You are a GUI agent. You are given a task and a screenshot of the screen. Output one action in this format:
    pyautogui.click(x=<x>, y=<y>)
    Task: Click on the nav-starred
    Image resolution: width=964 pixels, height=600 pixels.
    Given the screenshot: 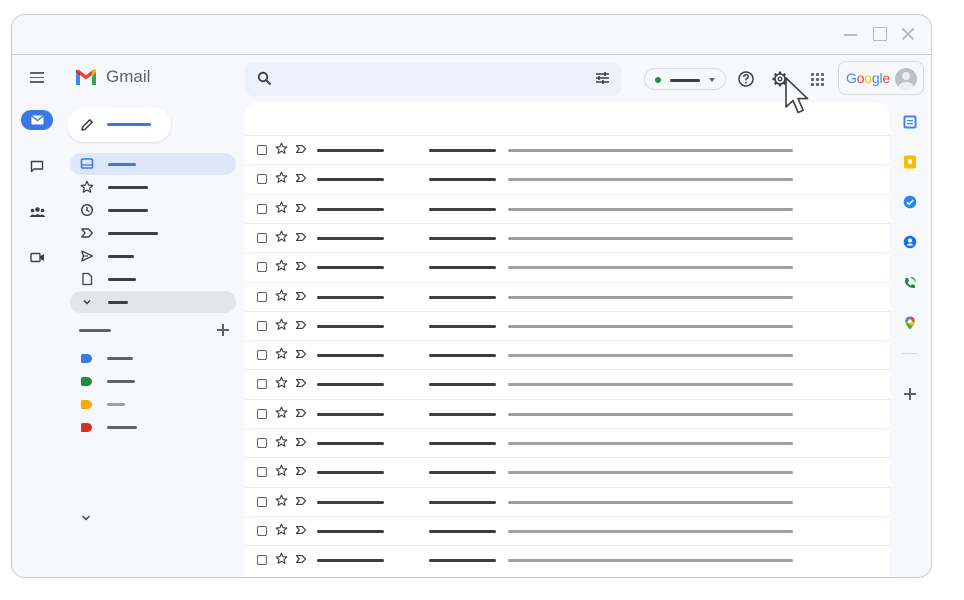 What is the action you would take?
    pyautogui.click(x=153, y=187)
    